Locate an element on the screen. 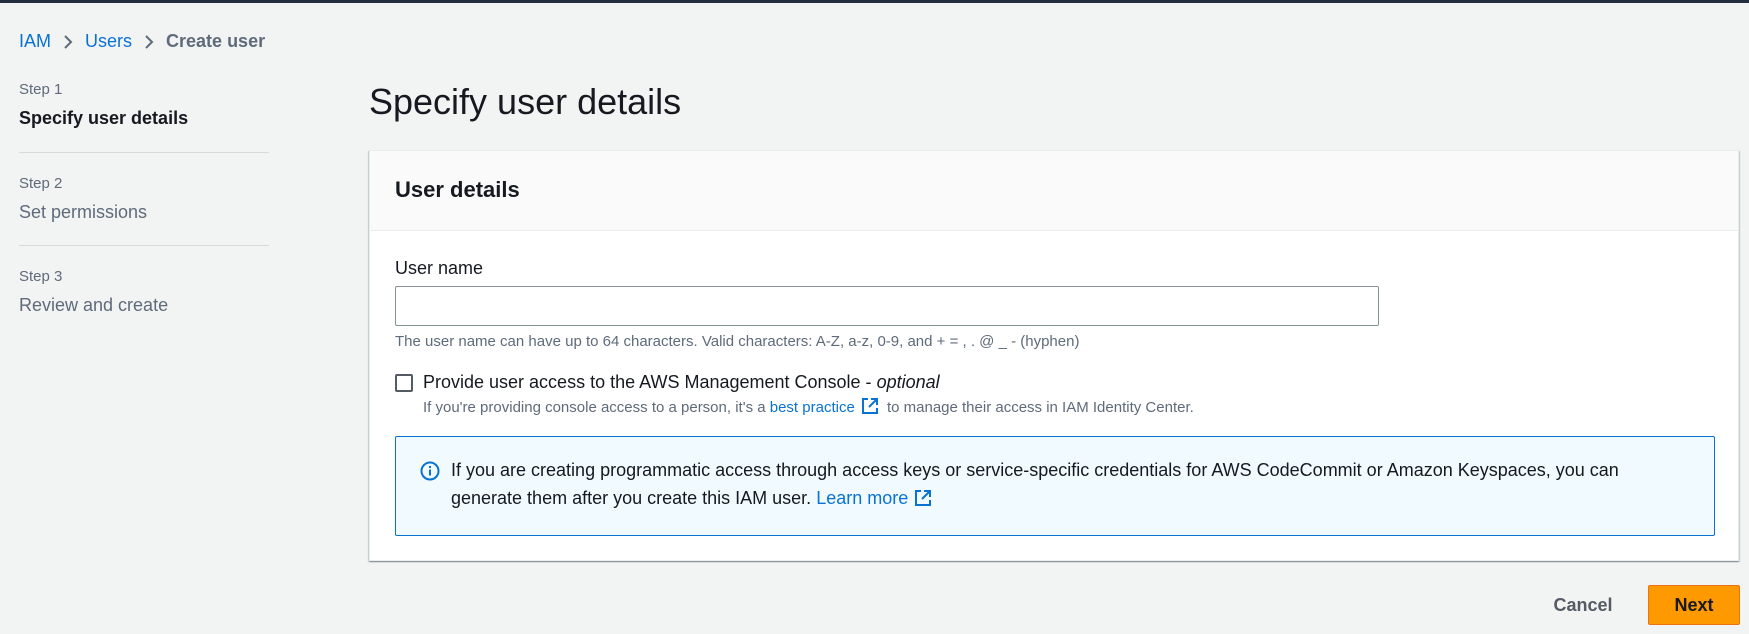 Image resolution: width=1749 pixels, height=634 pixels. top-bar is located at coordinates (874, 1).